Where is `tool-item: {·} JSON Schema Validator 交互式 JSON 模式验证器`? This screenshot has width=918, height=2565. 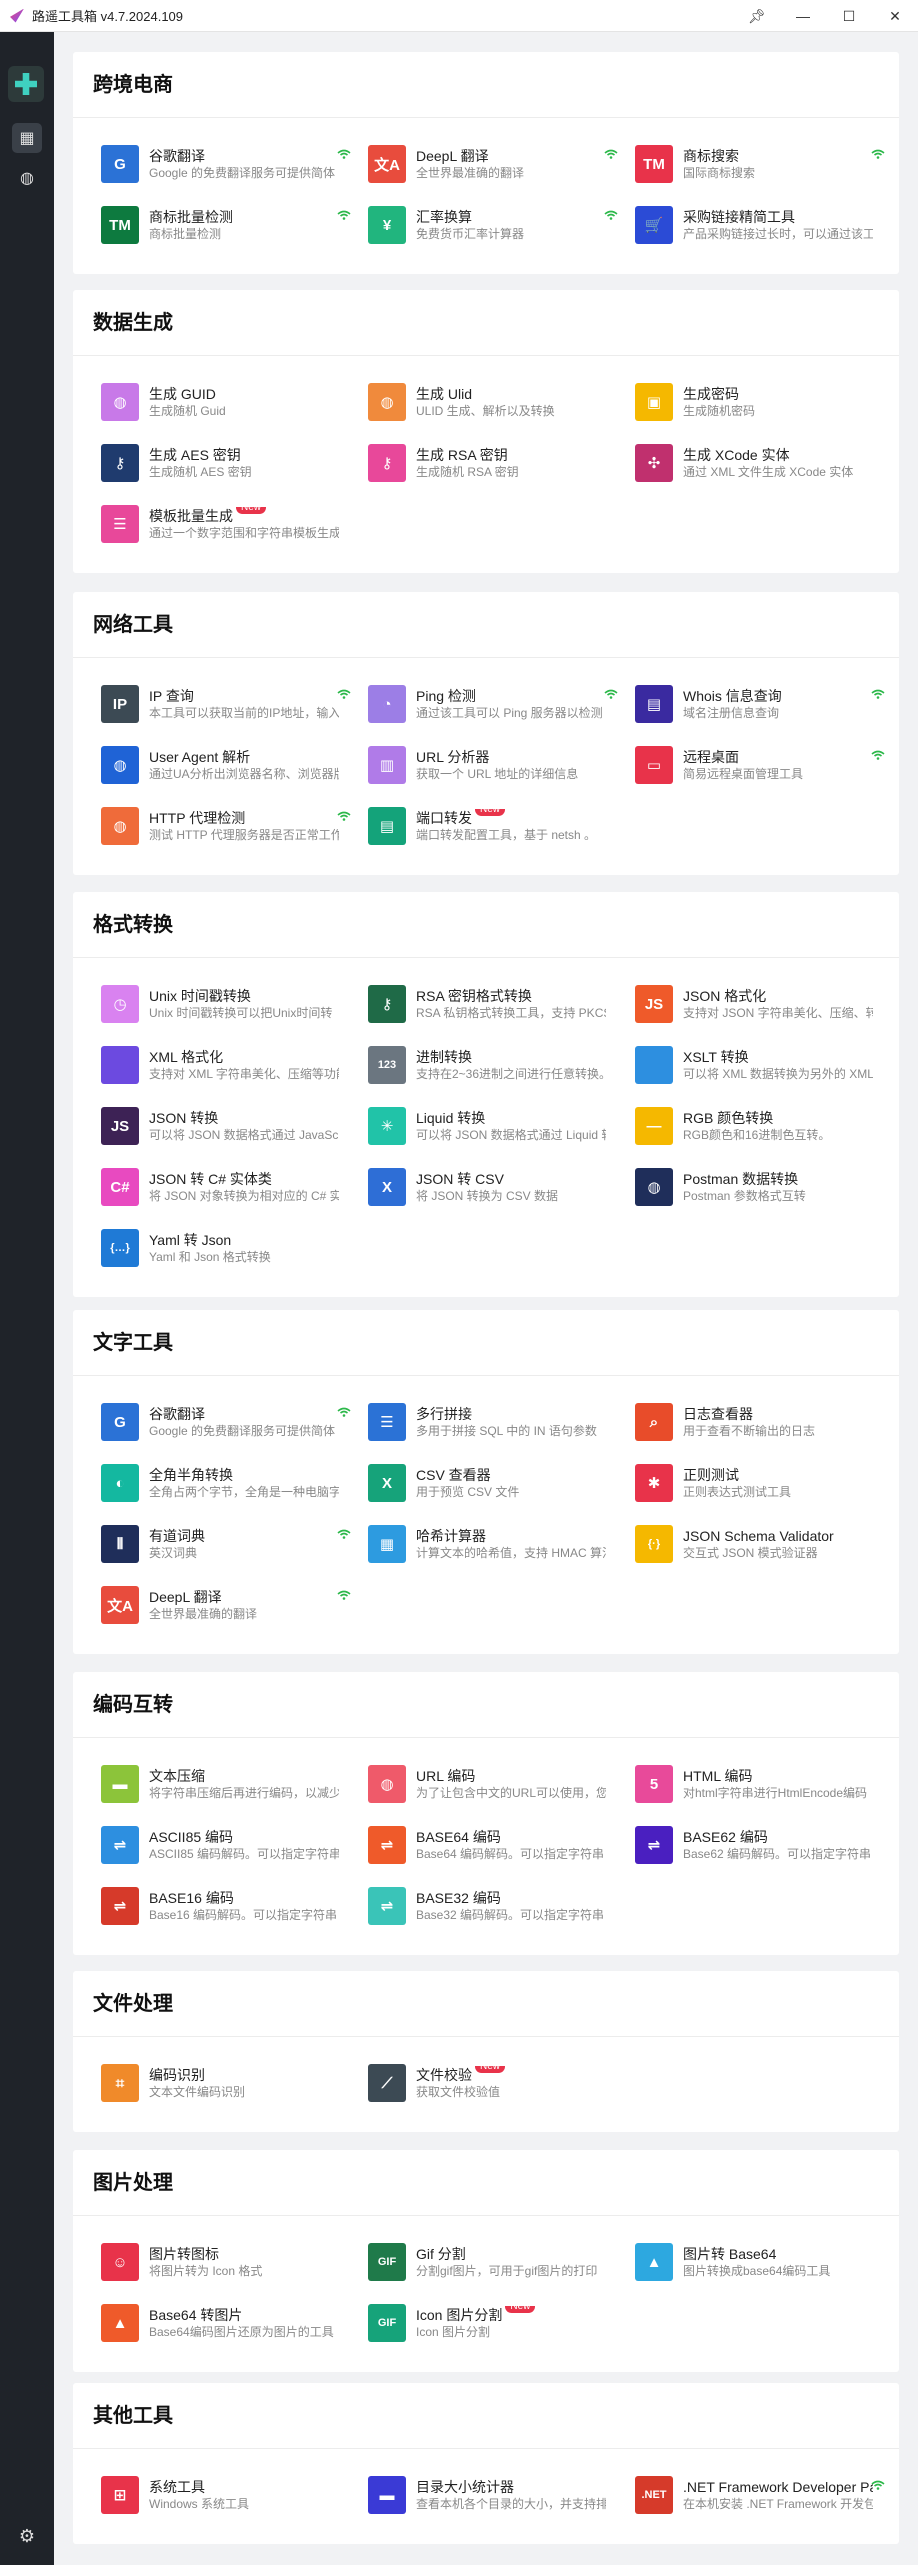
tool-item: {·} JSON Schema Validator 交互式 JSON 模式验证器 is located at coordinates (760, 1544).